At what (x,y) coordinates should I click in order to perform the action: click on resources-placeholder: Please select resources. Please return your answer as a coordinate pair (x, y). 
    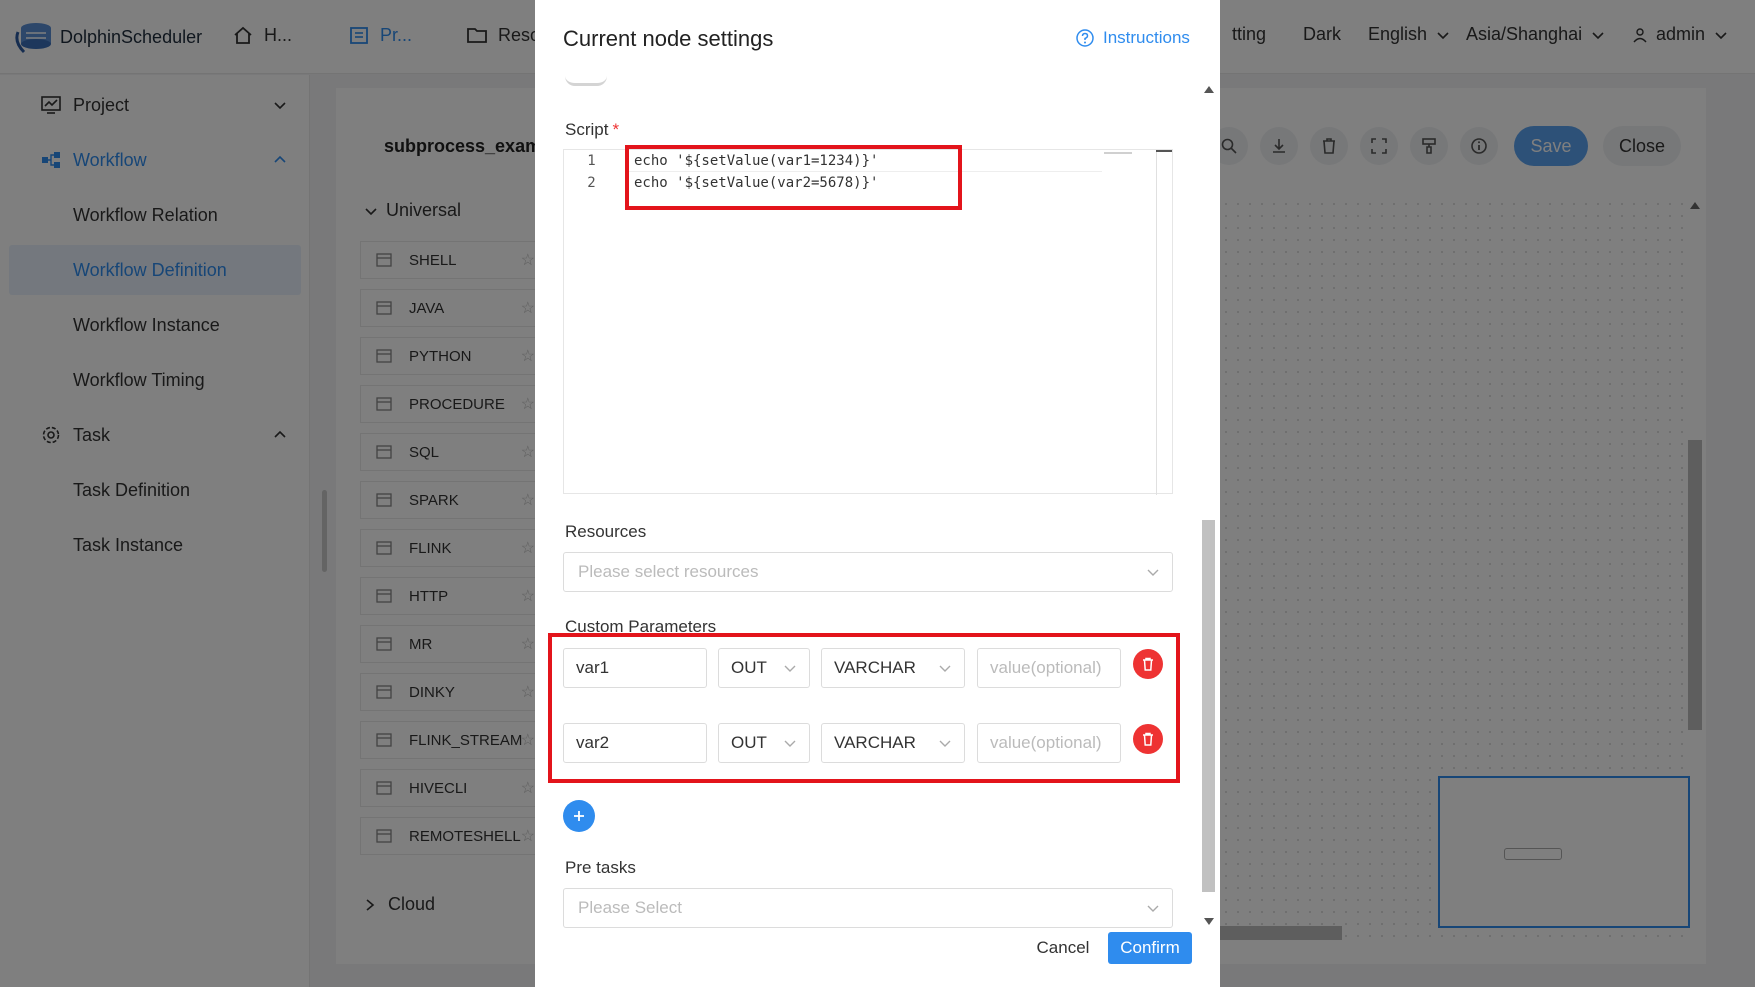
    Looking at the image, I should click on (668, 571).